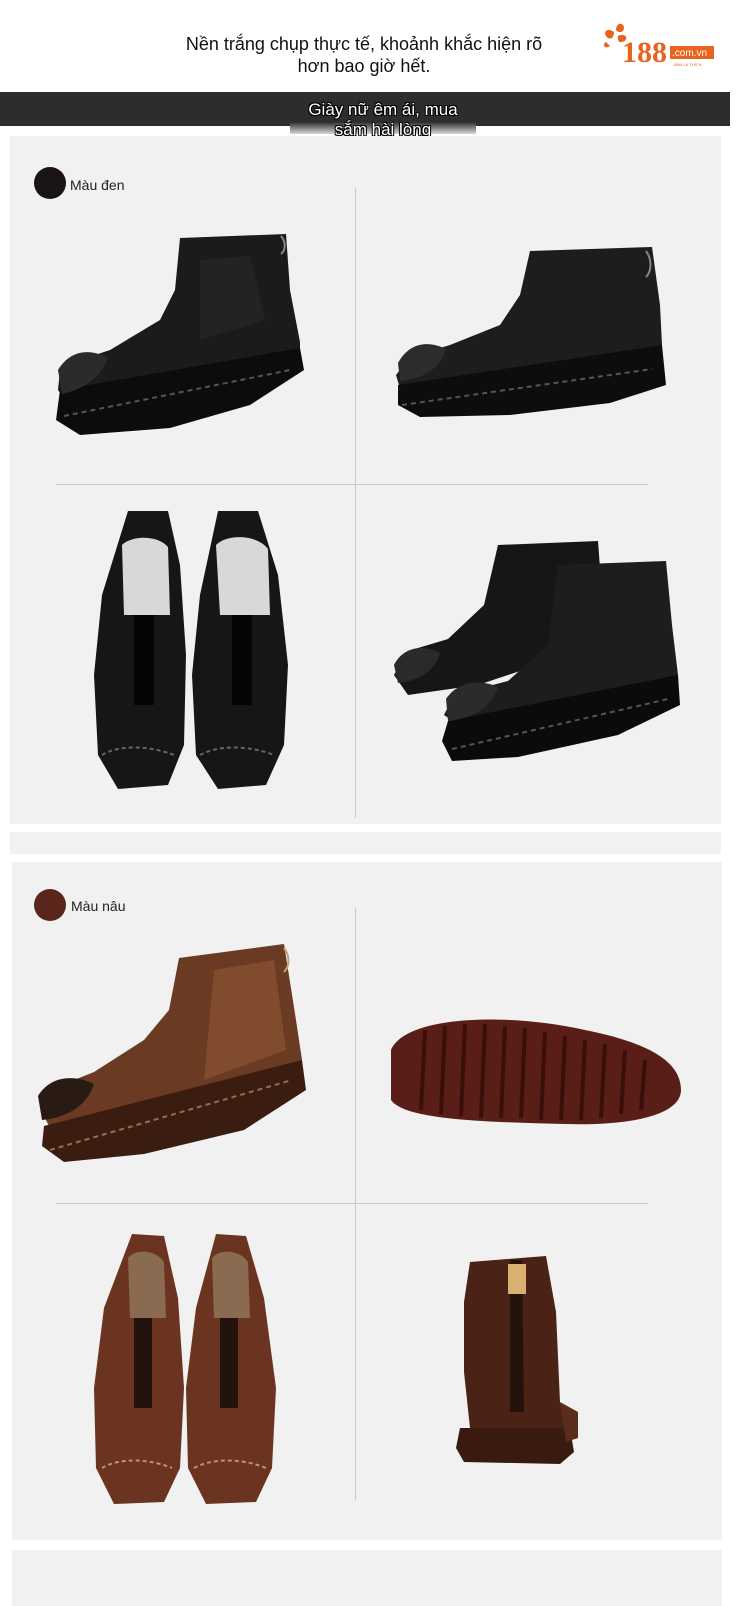 Image resolution: width=750 pixels, height=1606 pixels. Describe the element at coordinates (383, 120) in the screenshot. I see `banner-title: Giày nữ êm ái, mua sắm hài lòng` at that location.